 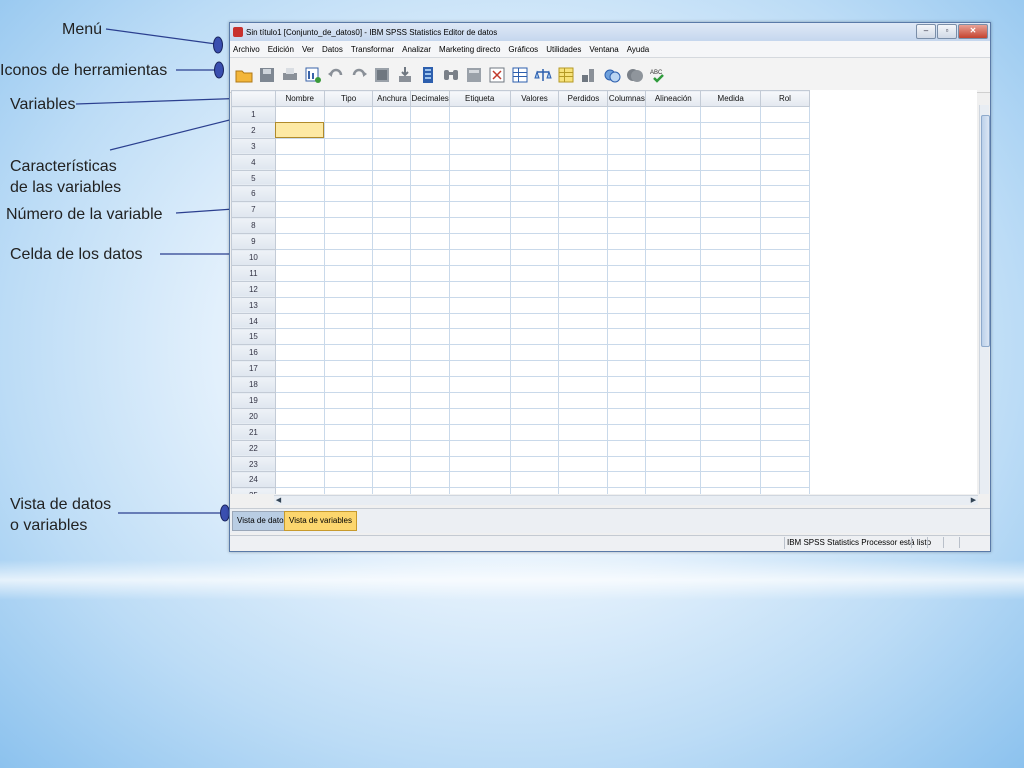 I want to click on spell-check-icon: ABC, so click(x=658, y=75).